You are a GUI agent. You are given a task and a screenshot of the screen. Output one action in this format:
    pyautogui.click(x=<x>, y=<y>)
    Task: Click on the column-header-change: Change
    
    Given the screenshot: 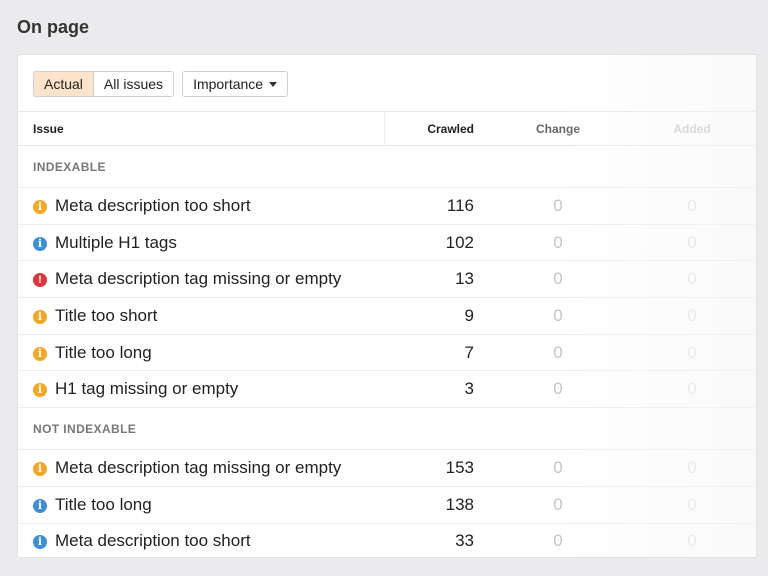 What is the action you would take?
    pyautogui.click(x=558, y=128)
    